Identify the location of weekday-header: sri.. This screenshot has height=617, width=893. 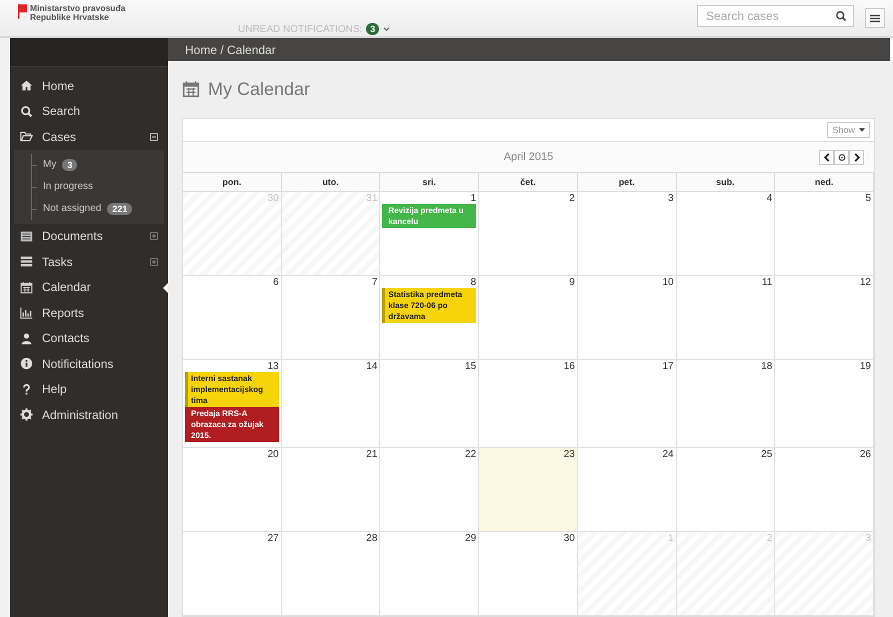
(430, 182).